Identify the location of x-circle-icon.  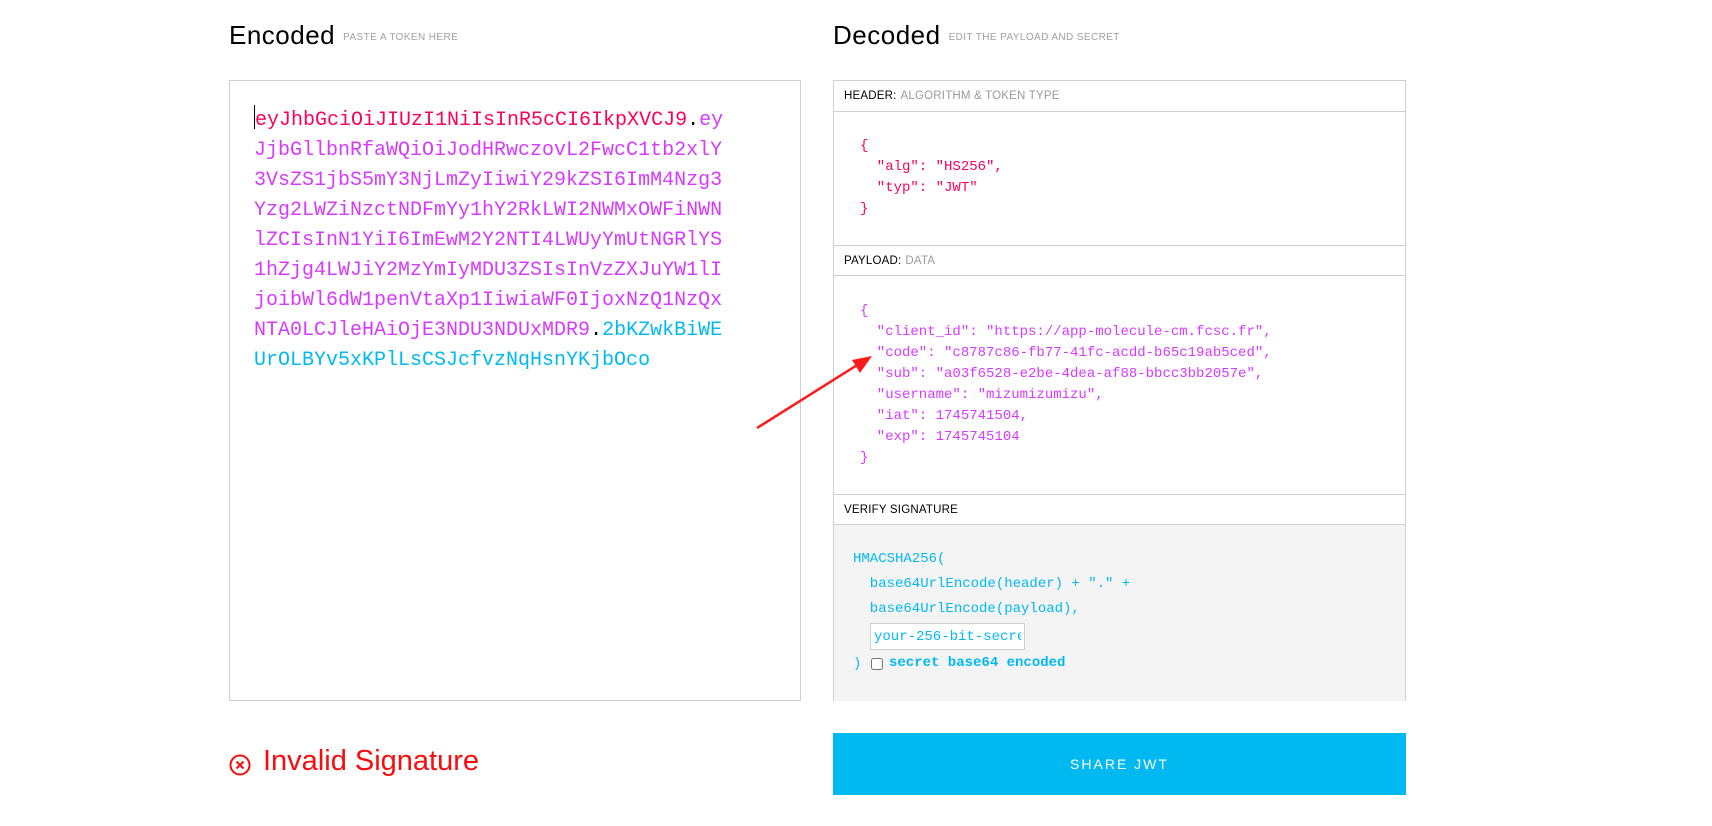
(240, 763).